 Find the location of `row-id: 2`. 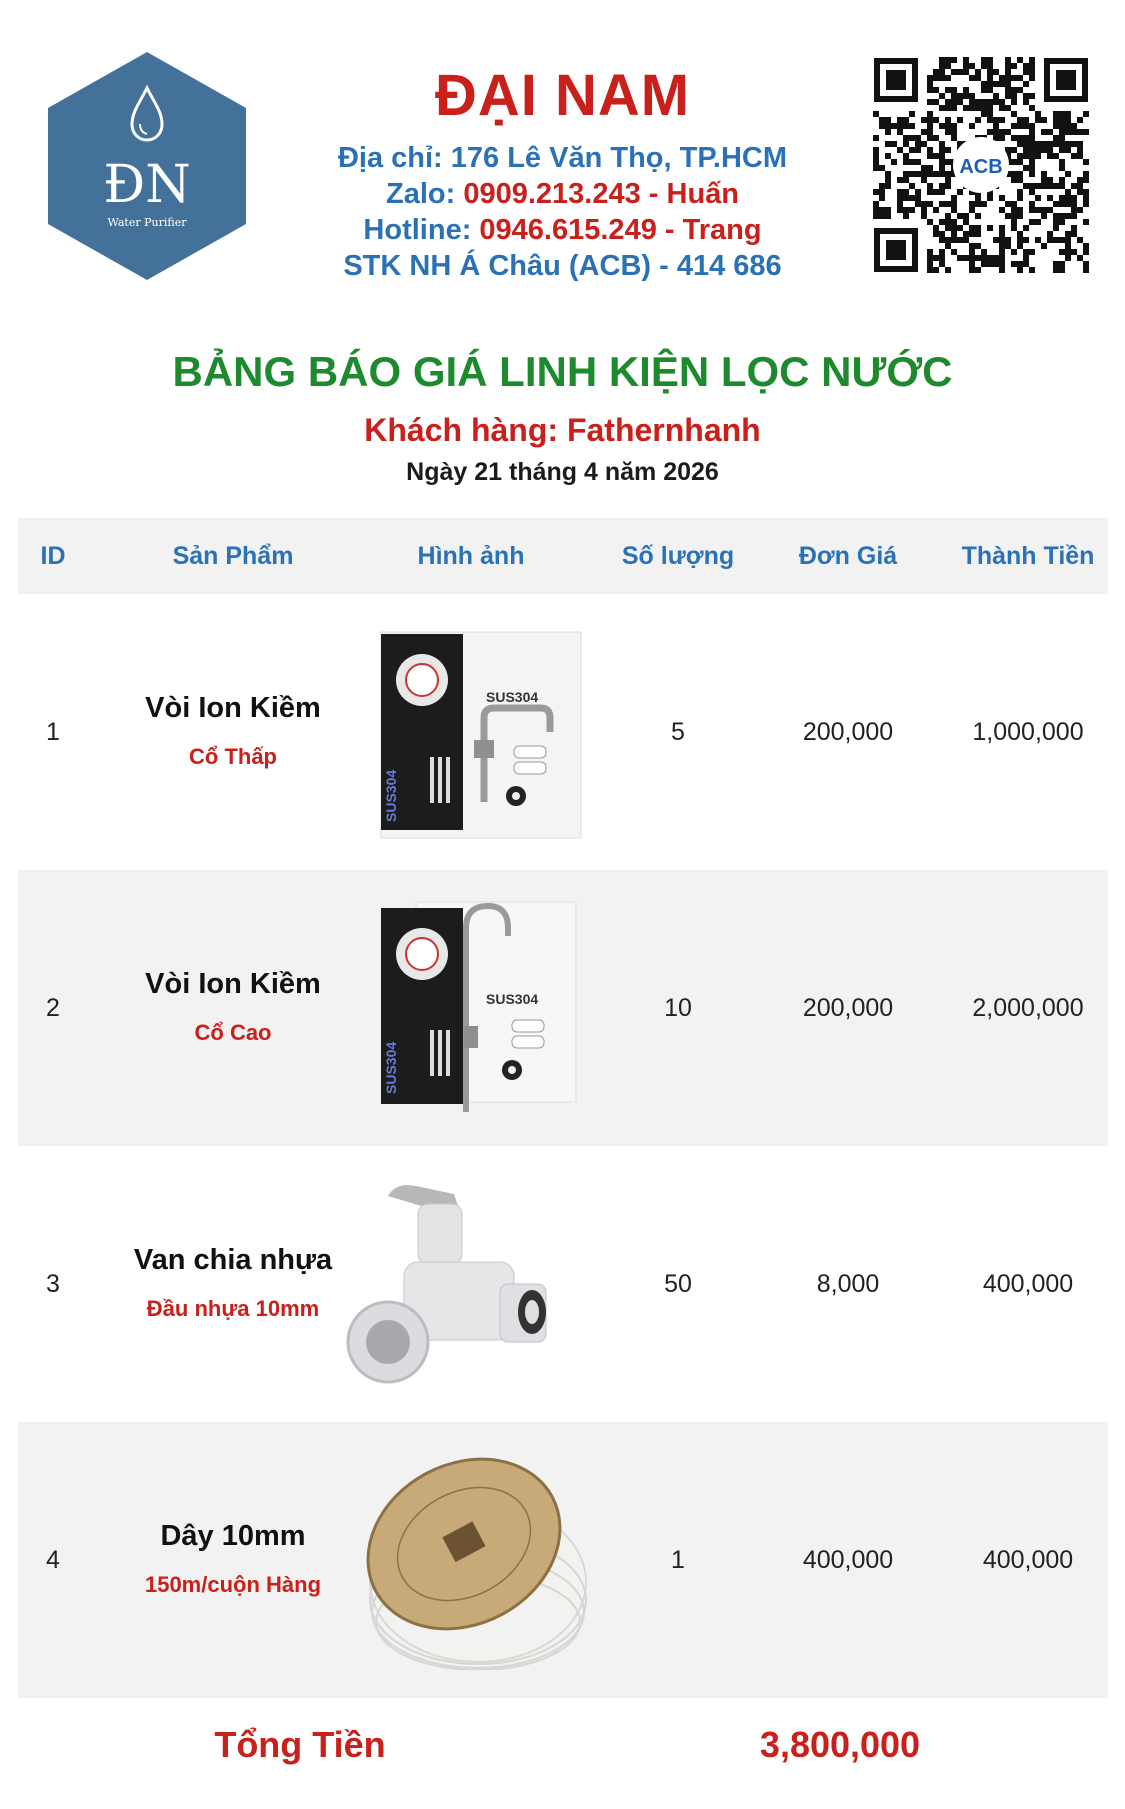

row-id: 2 is located at coordinates (53, 1008).